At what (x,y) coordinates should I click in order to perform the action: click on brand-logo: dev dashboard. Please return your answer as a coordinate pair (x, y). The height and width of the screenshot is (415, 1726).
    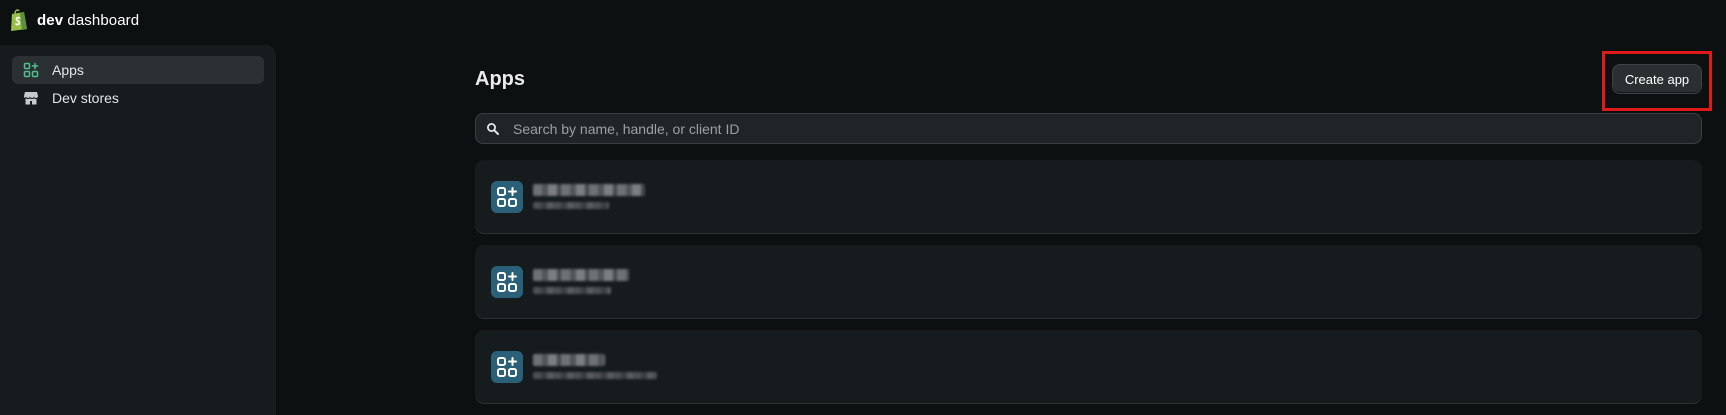
    Looking at the image, I should click on (74, 20).